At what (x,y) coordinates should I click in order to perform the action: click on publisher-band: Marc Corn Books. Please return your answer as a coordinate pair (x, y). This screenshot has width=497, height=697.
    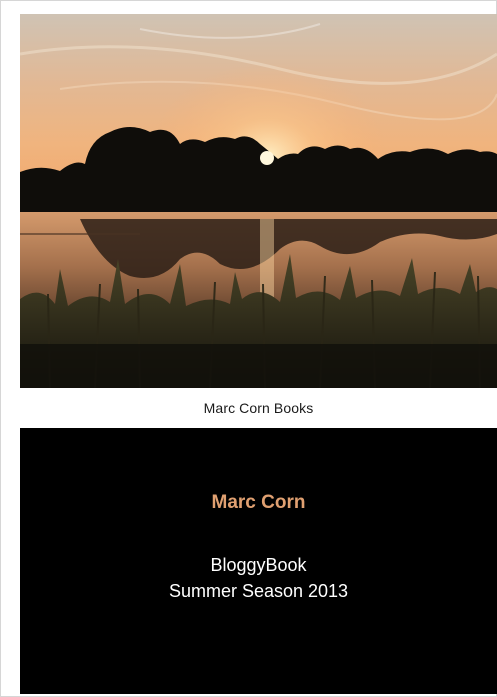
    Looking at the image, I should click on (258, 408).